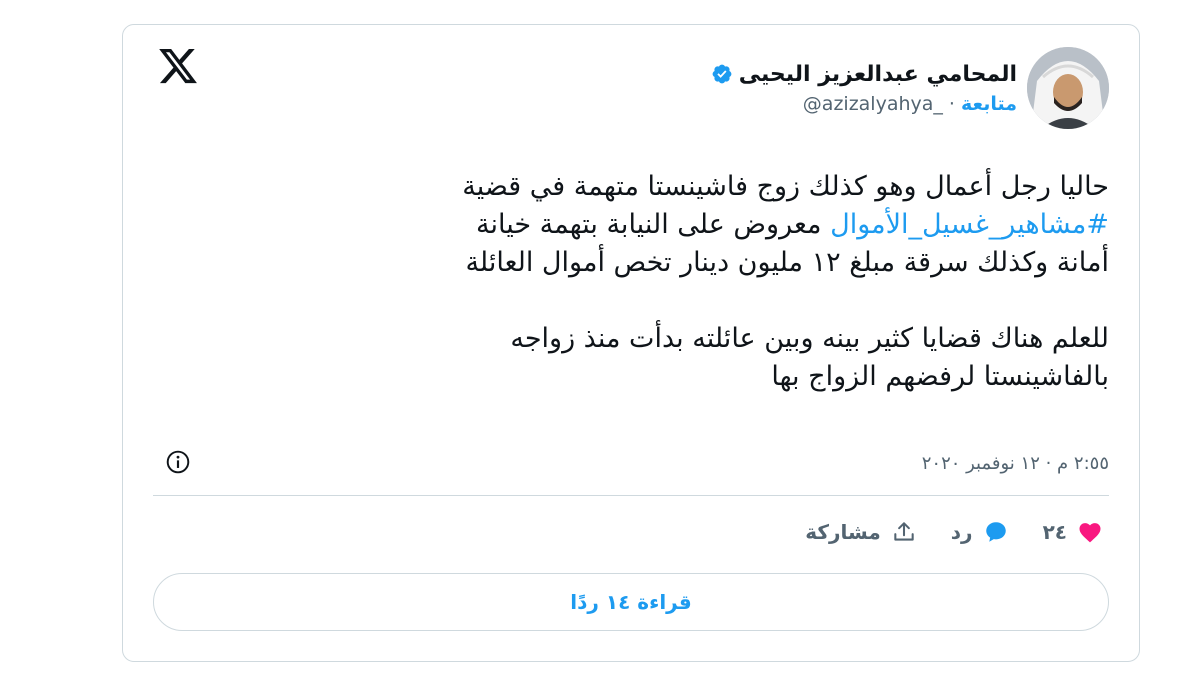 The width and height of the screenshot is (1200, 675). I want to click on avatar, so click(1068, 88).